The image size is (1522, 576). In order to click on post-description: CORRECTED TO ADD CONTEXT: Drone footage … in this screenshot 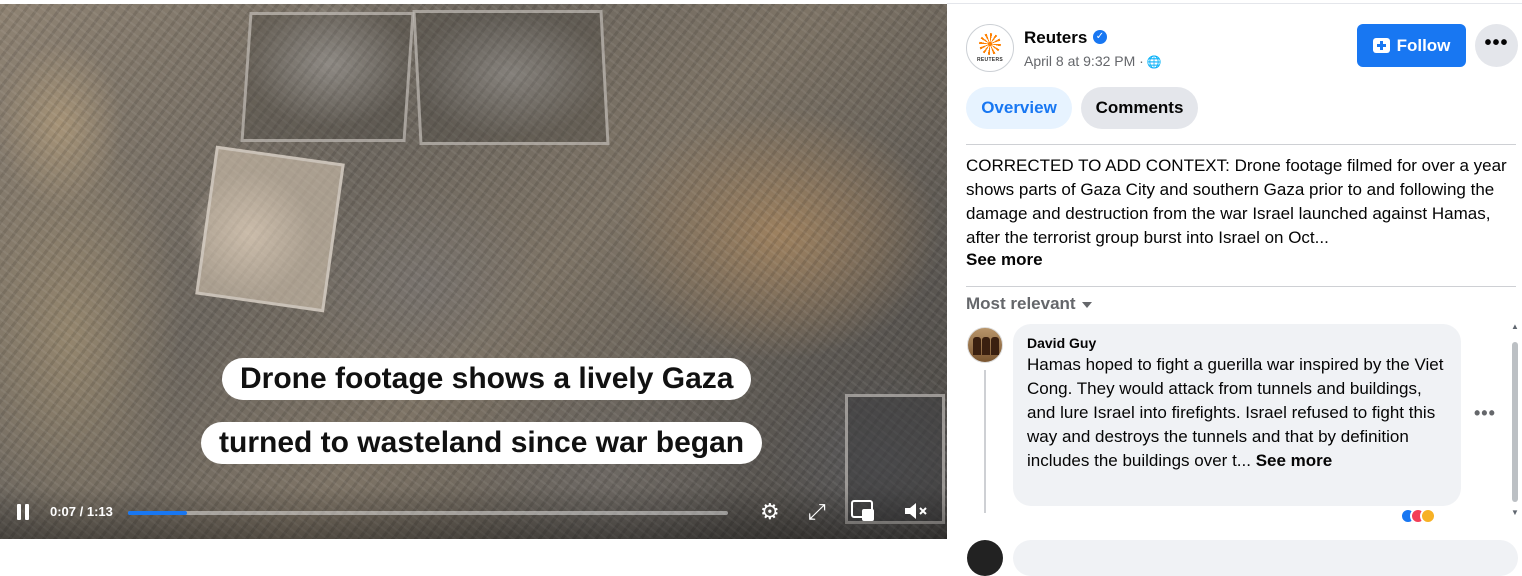, I will do `click(1236, 201)`.